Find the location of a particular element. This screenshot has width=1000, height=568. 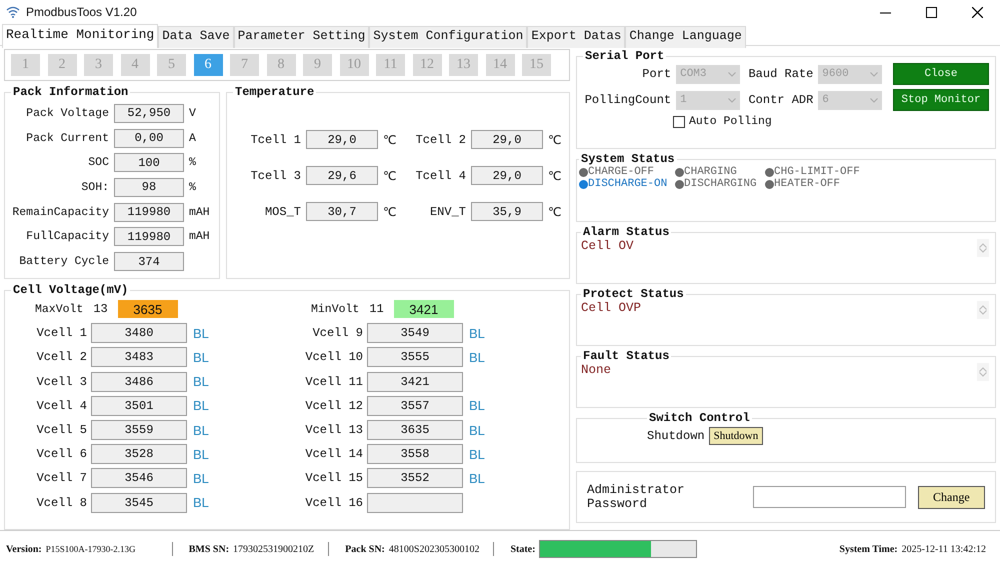

section-title: Fault Status is located at coordinates (626, 356).